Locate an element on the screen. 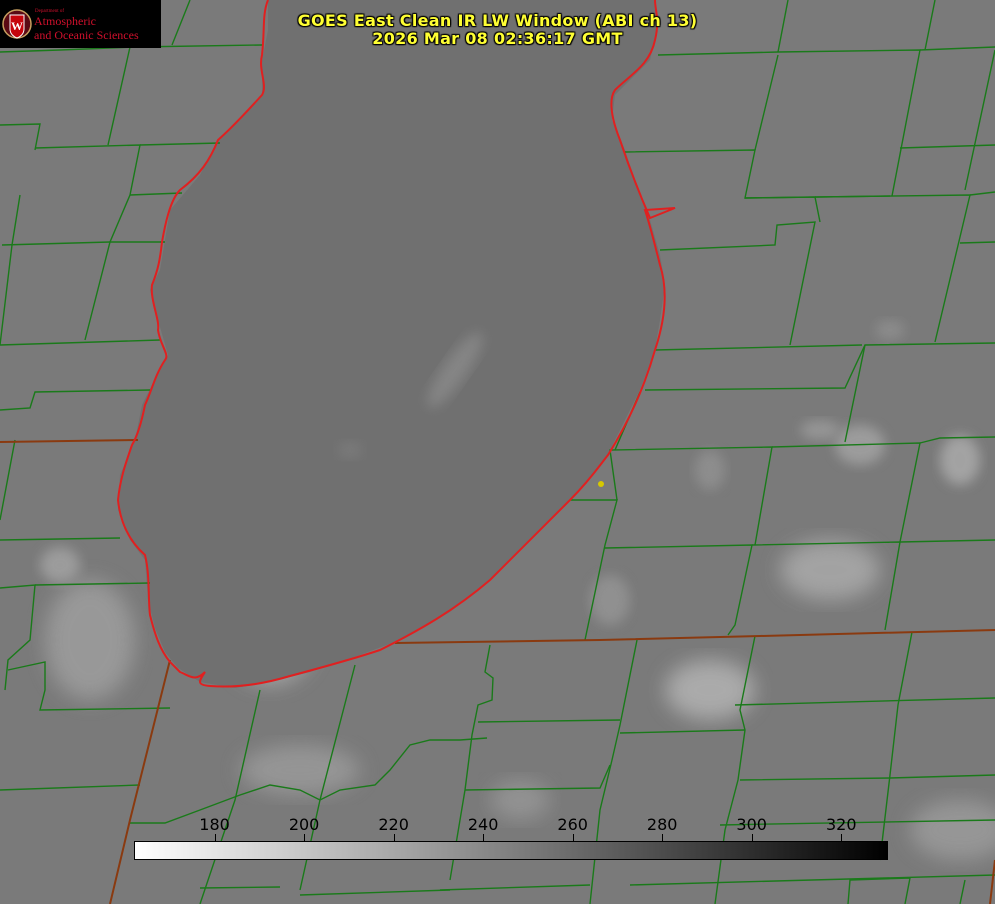 The image size is (995, 904). colorbar-tick-label: 240 is located at coordinates (483, 824).